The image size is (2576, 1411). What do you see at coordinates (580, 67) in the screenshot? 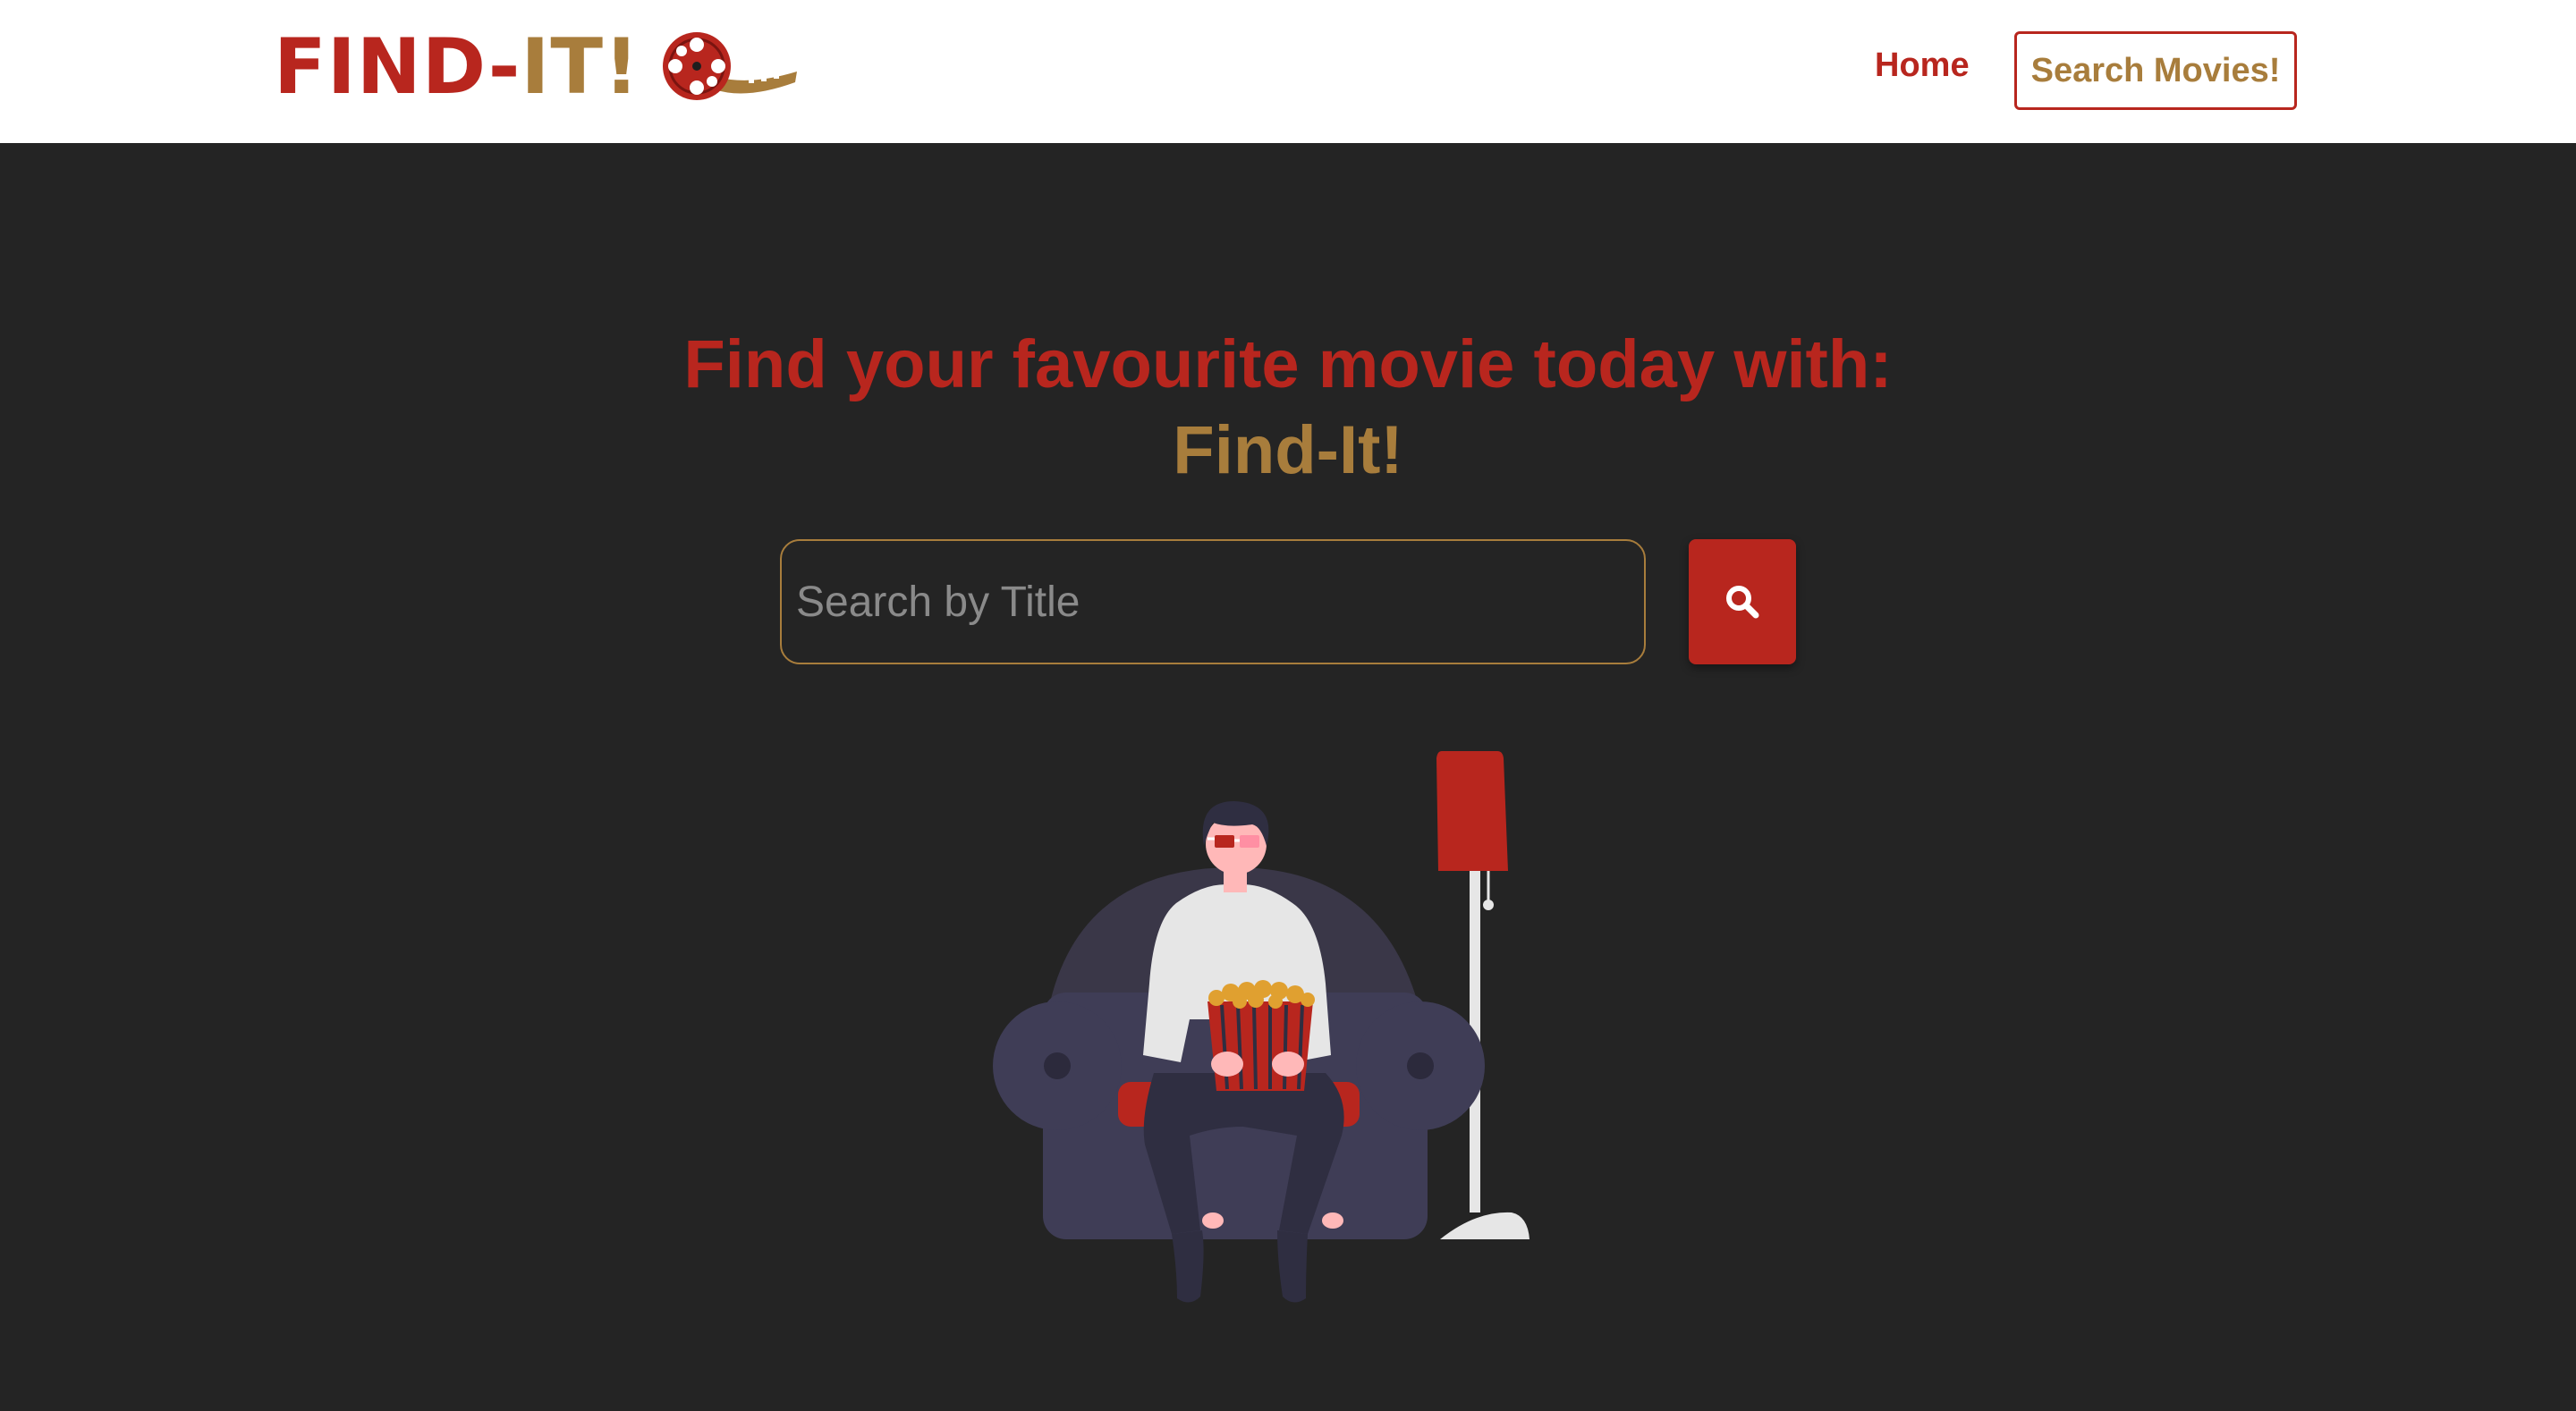
I see `logo-text-it: IT!` at bounding box center [580, 67].